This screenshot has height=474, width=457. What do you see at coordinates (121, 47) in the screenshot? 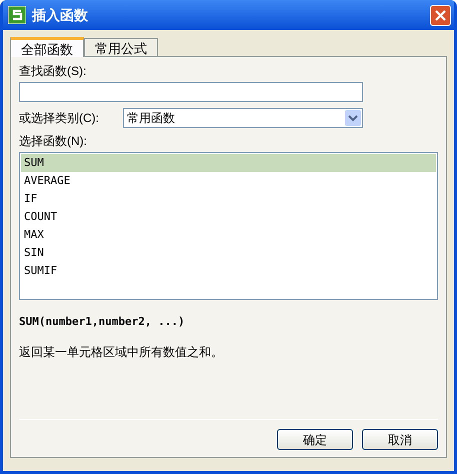
I see `tab: 常用公式` at bounding box center [121, 47].